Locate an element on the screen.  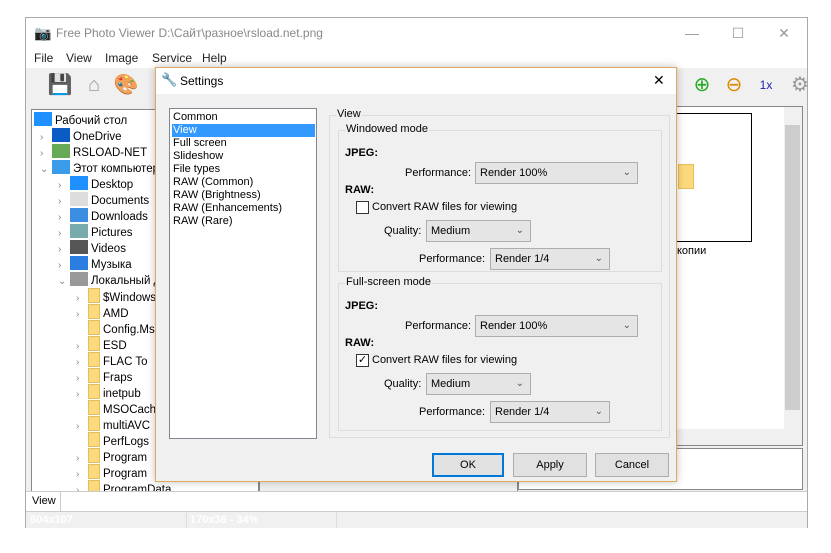
tree-item: › Pictures is located at coordinates (95, 232).